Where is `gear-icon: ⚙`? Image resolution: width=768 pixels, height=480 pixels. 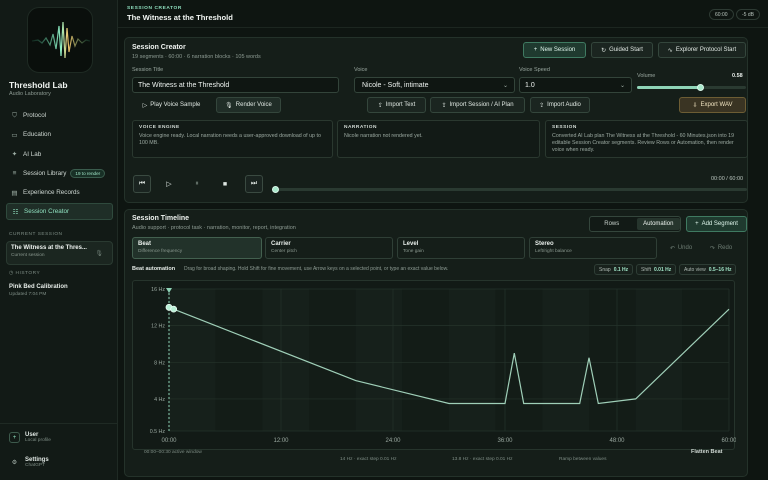
gear-icon: ⚙ is located at coordinates (14, 463).